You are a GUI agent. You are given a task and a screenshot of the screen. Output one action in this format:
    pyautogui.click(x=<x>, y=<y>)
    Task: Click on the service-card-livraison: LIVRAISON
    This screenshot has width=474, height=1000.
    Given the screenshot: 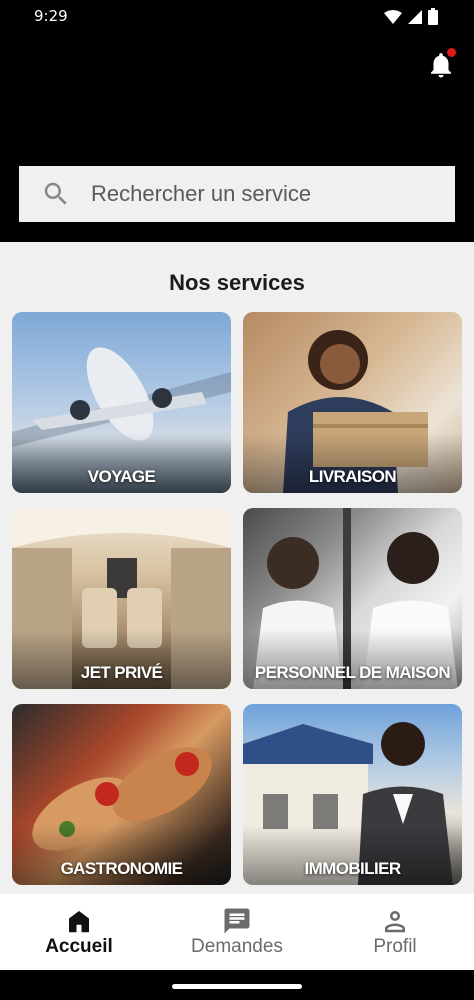 What is the action you would take?
    pyautogui.click(x=352, y=402)
    